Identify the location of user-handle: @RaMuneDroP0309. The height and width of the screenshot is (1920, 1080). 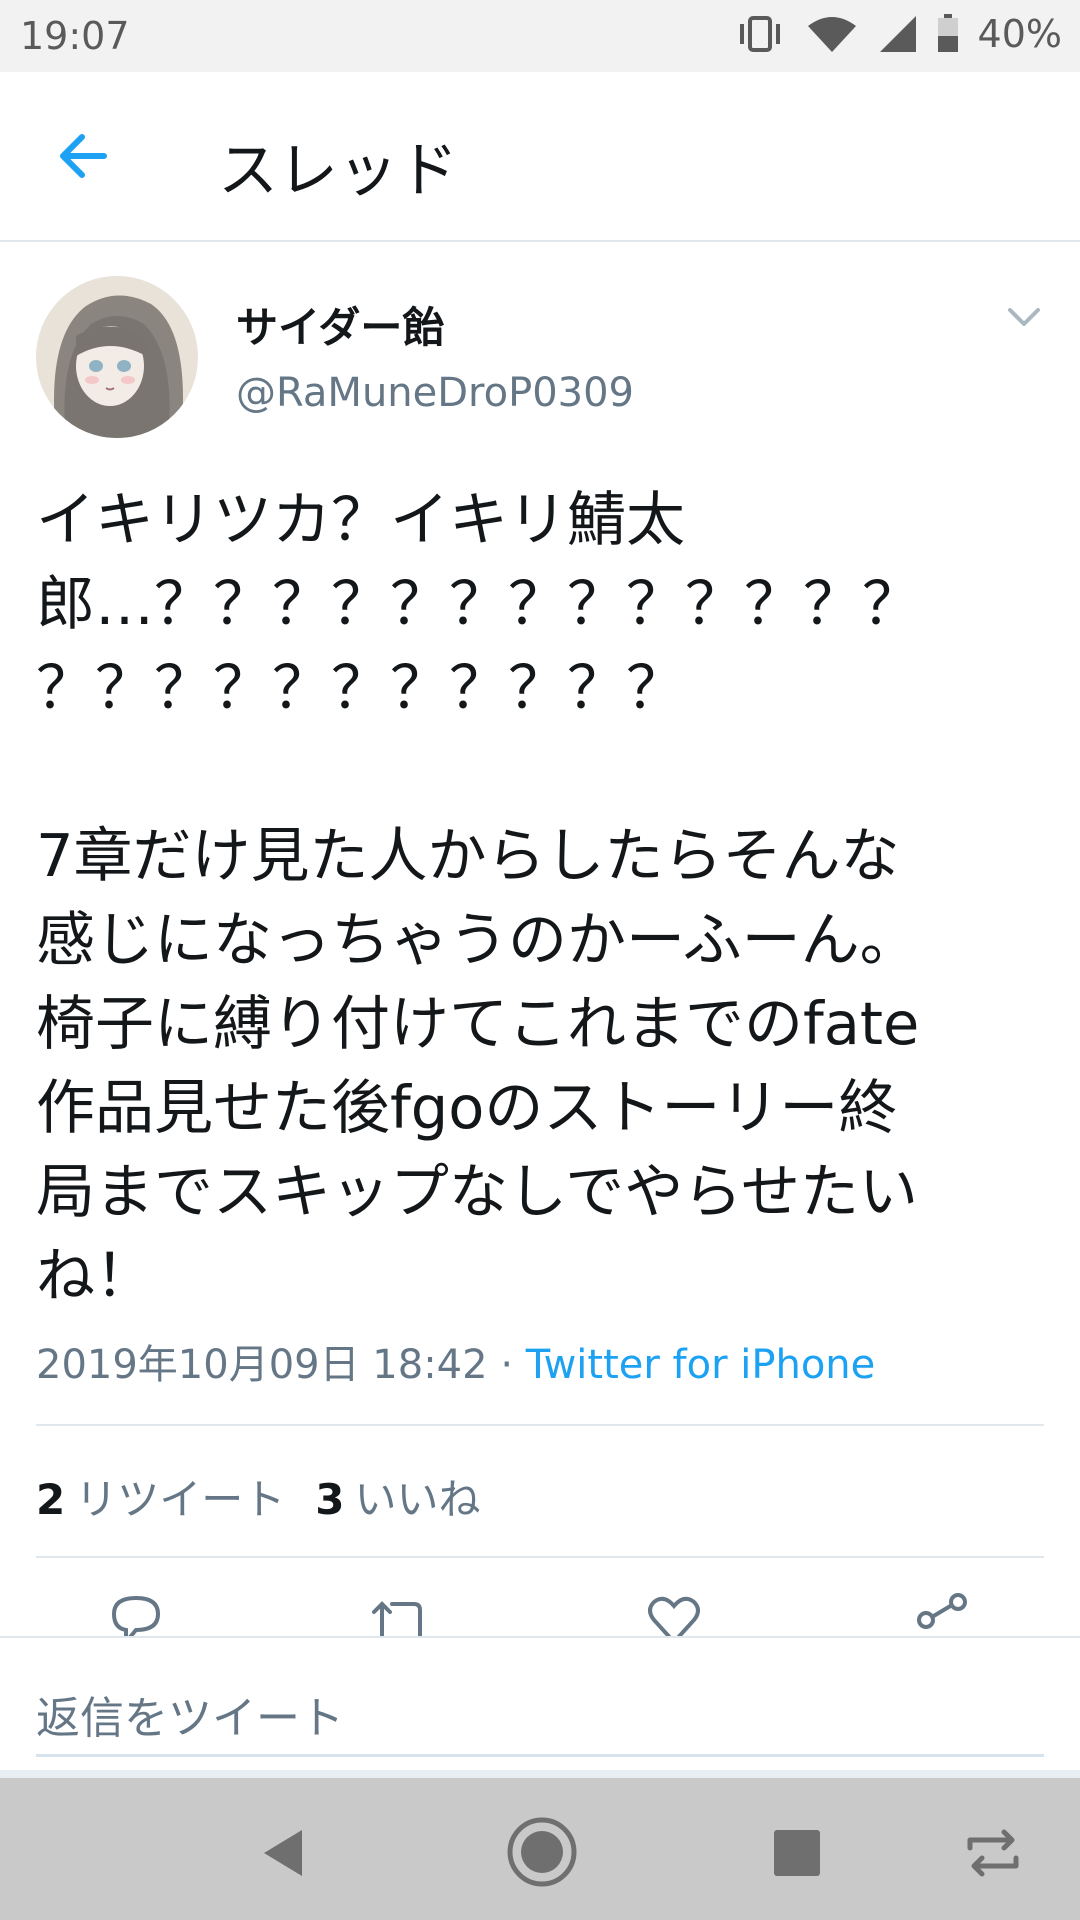
(435, 393).